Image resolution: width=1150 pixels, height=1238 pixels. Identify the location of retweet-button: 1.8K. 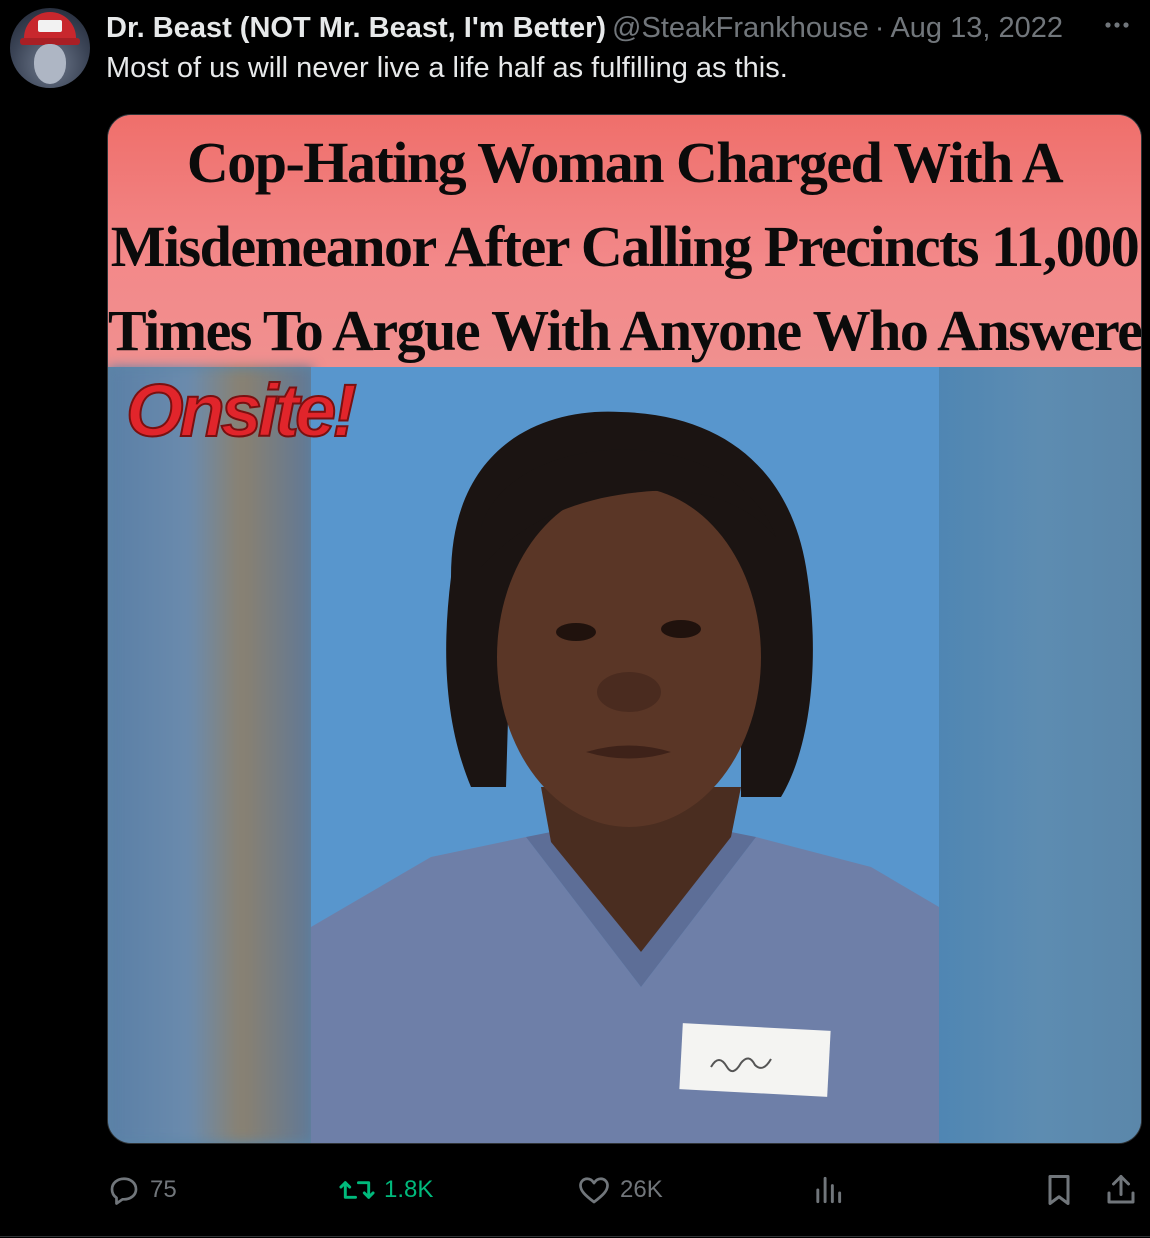
(385, 1190).